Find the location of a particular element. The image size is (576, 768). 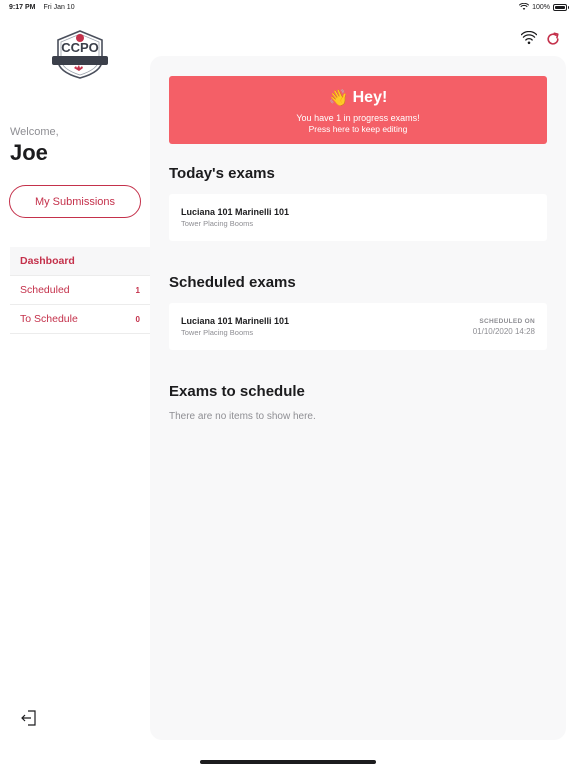

sidebar-item-scheduled: Scheduled 1 is located at coordinates (80, 290).